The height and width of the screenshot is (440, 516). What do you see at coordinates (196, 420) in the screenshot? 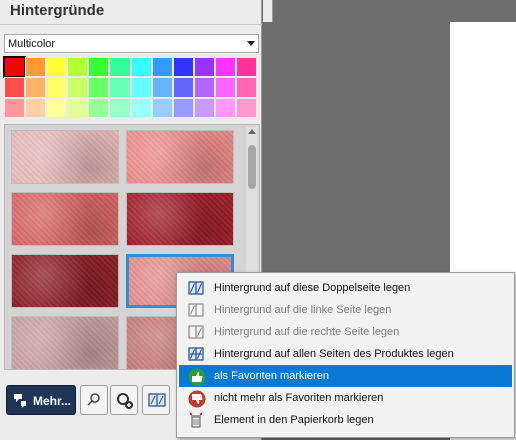
I see `trash-icon` at bounding box center [196, 420].